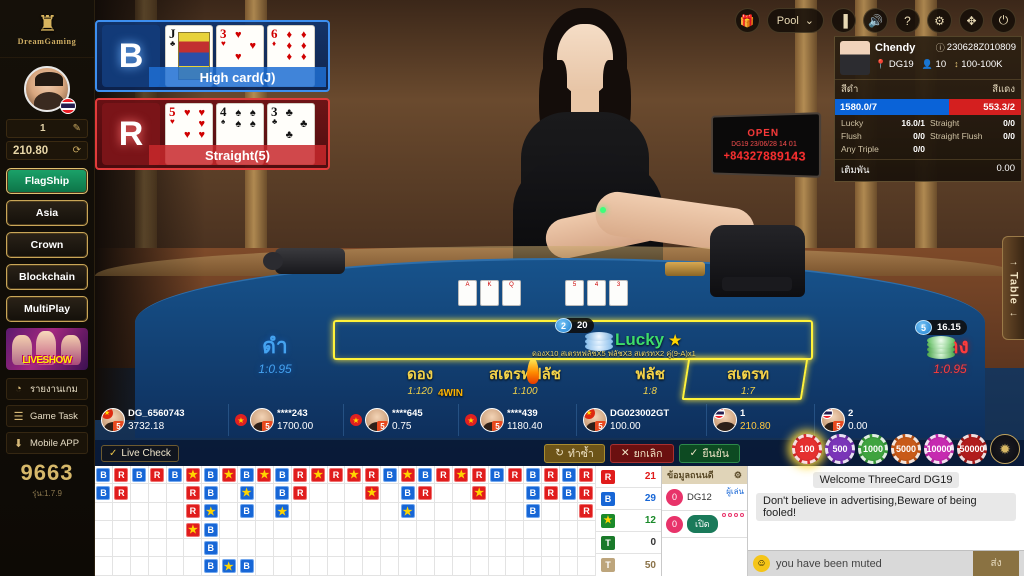  I want to click on pool-label: Pool, so click(787, 20).